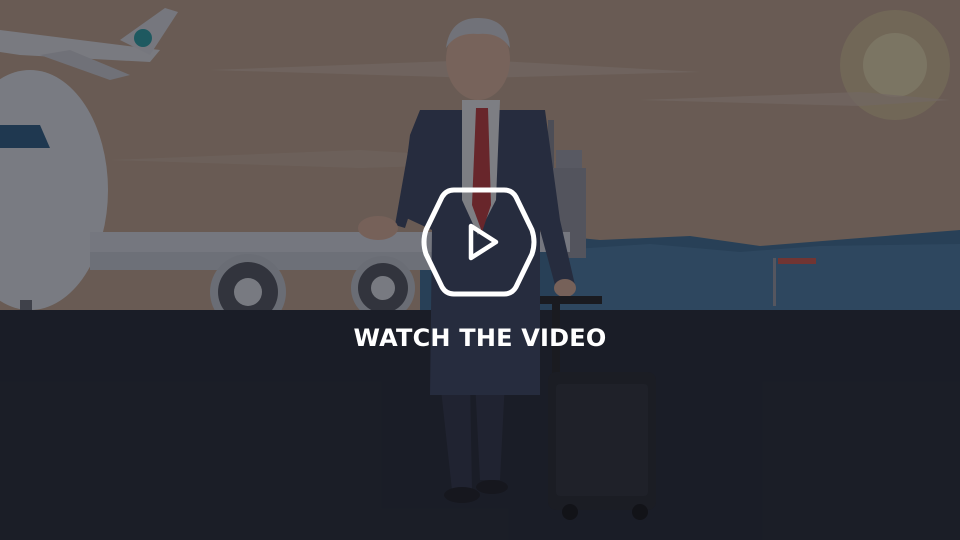  What do you see at coordinates (483, 242) in the screenshot?
I see `play-icon` at bounding box center [483, 242].